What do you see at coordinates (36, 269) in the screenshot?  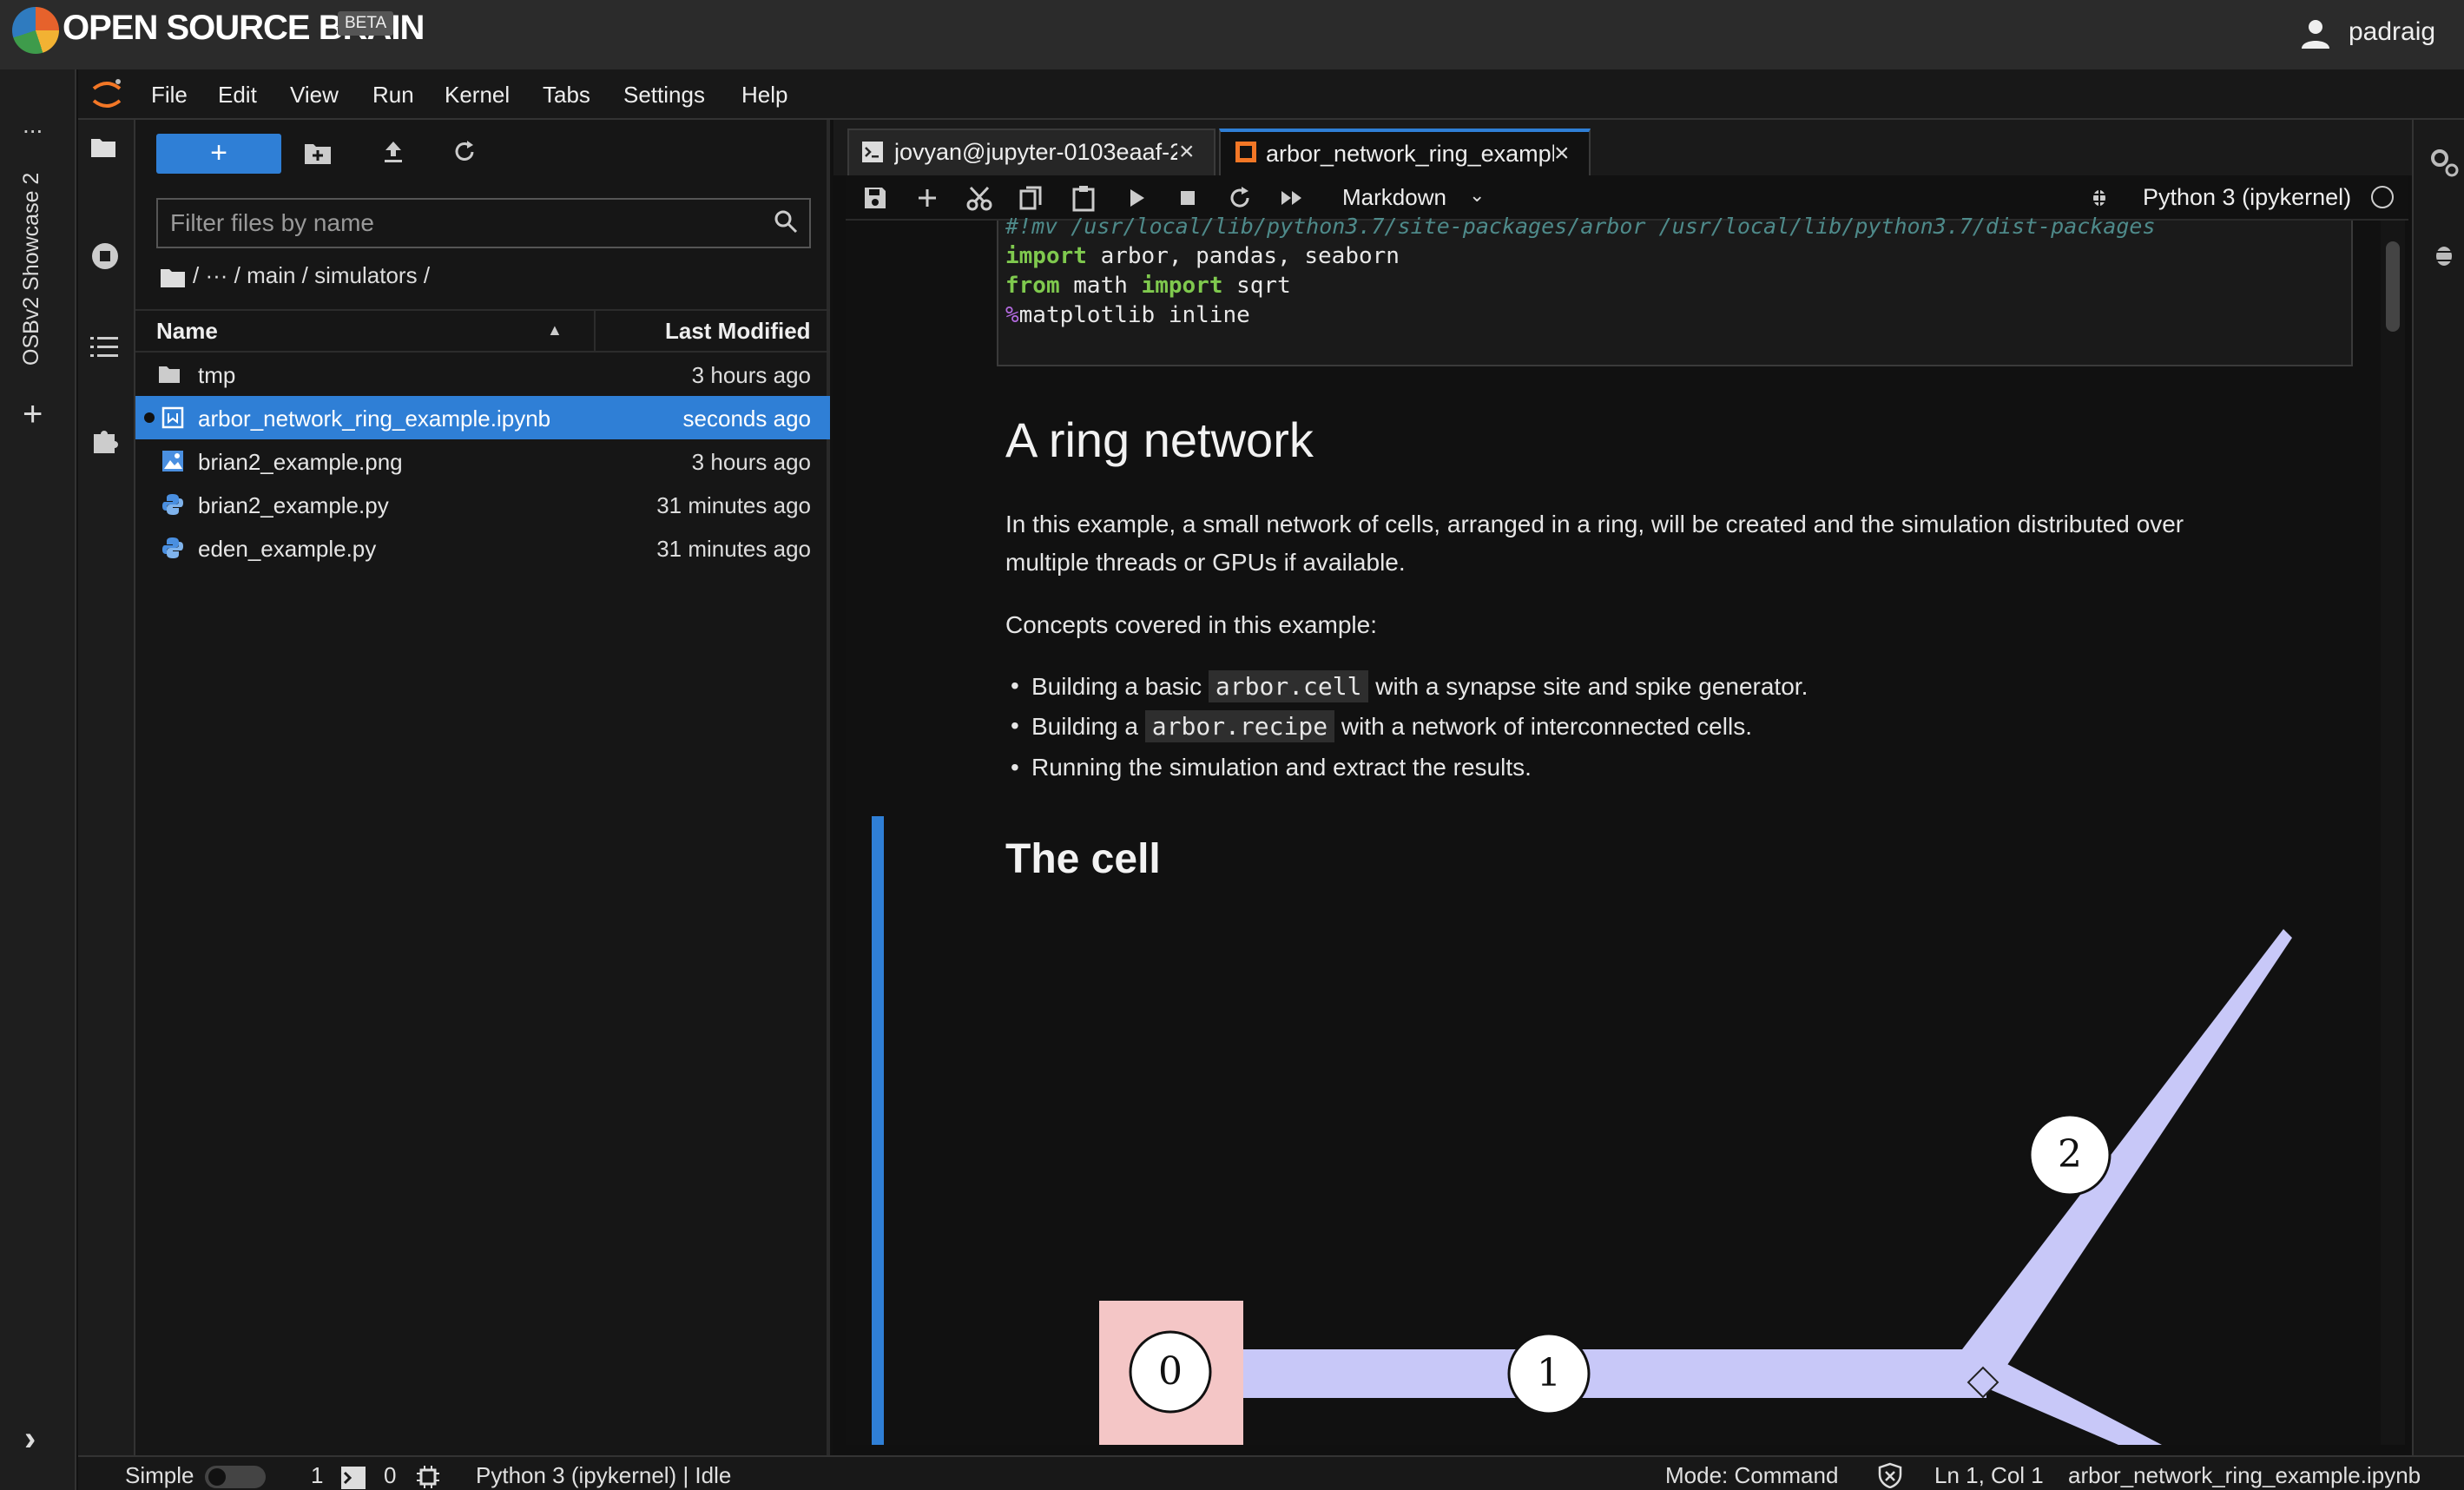 I see `workspace-name: OSBv2 Showcase 2` at bounding box center [36, 269].